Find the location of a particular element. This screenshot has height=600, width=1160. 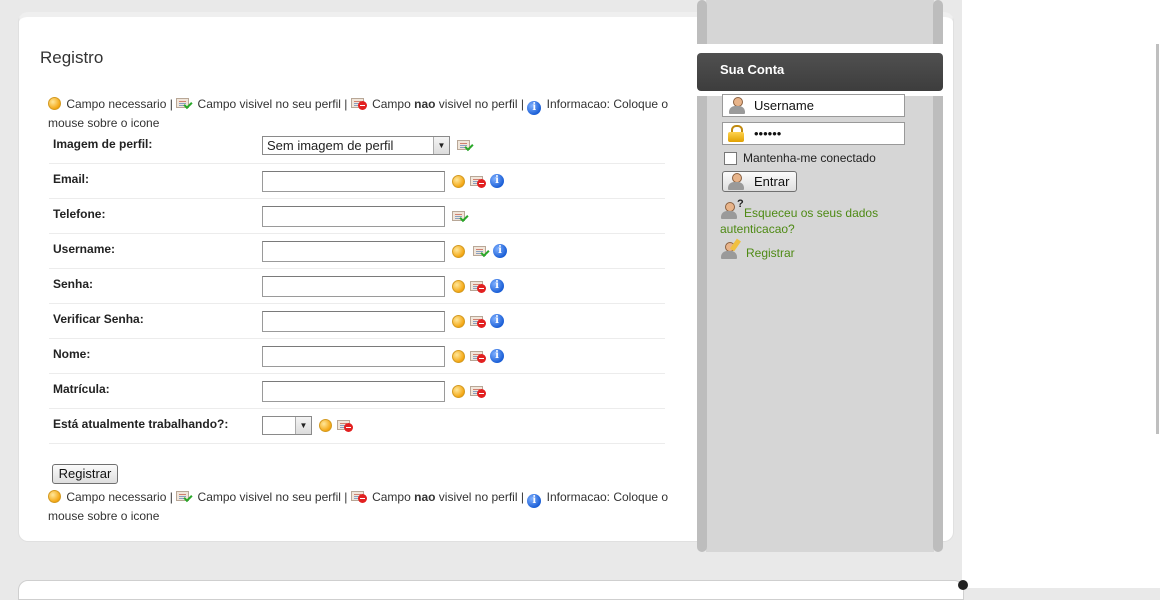

phone-field is located at coordinates (353, 216).